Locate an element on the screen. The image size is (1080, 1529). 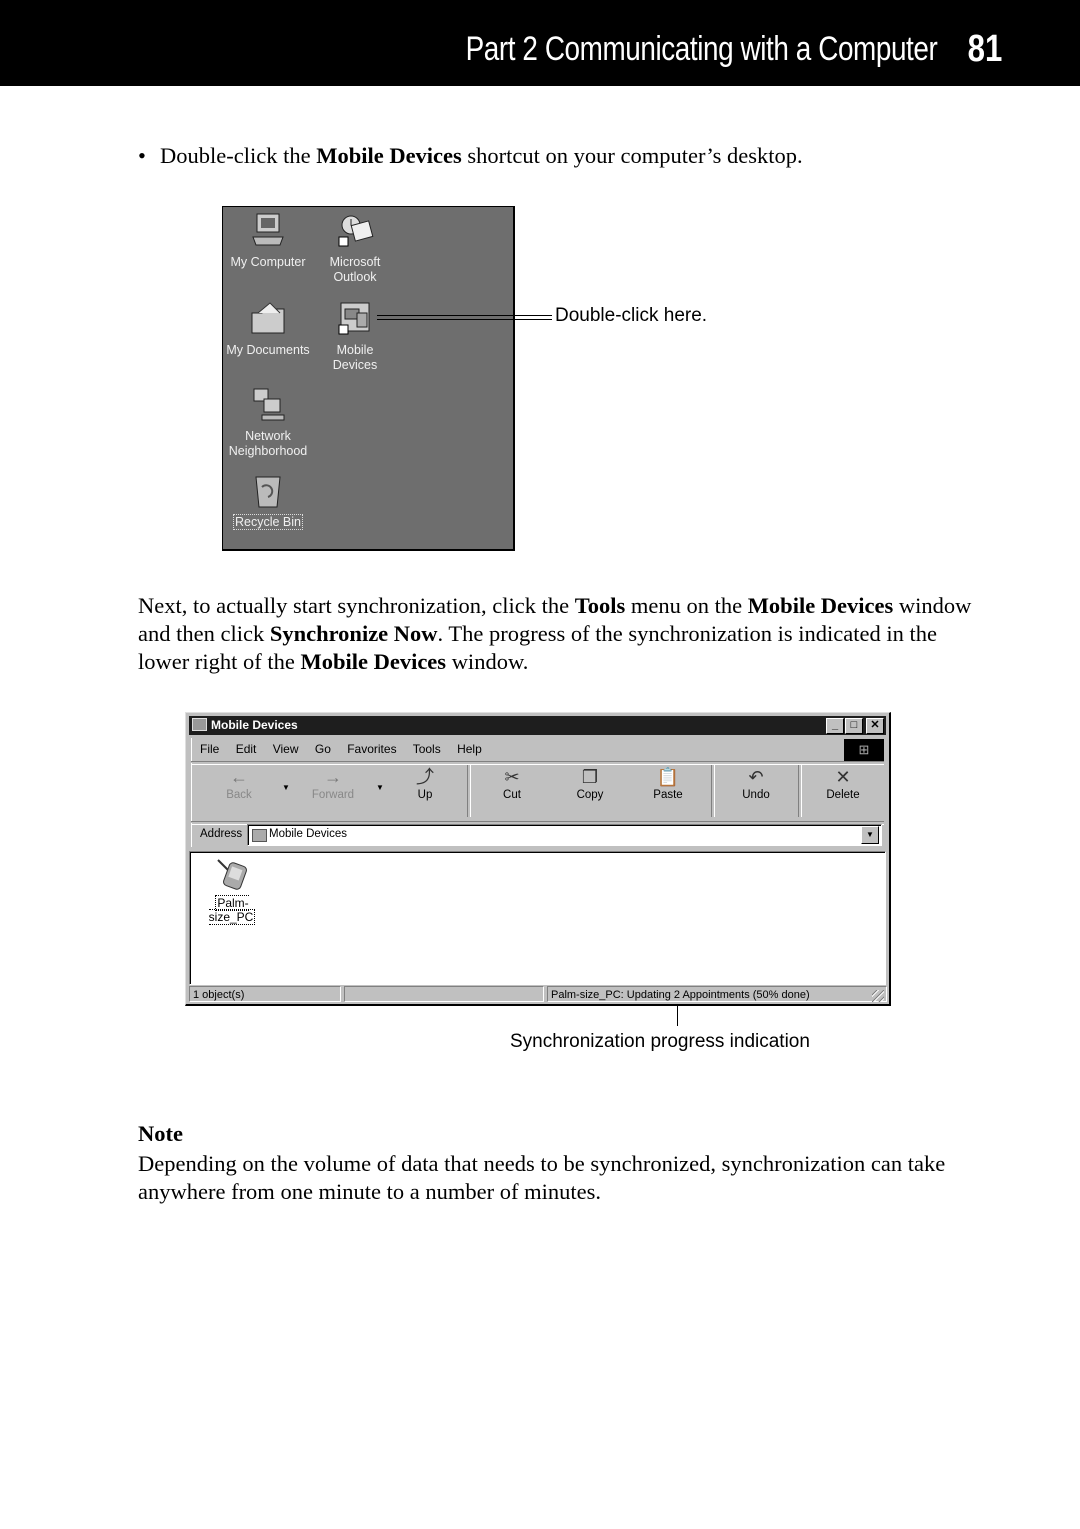
sync-callout-text: Synchronization progress indication is located at coordinates (660, 1041).